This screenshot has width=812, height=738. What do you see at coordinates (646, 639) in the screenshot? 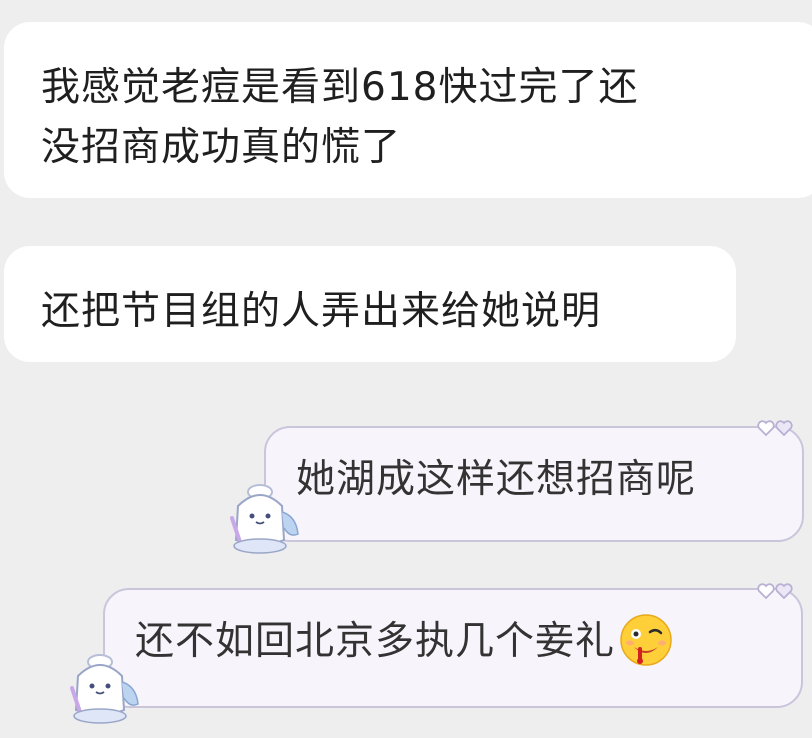
I see `drooling-bleeding-face-emoji` at bounding box center [646, 639].